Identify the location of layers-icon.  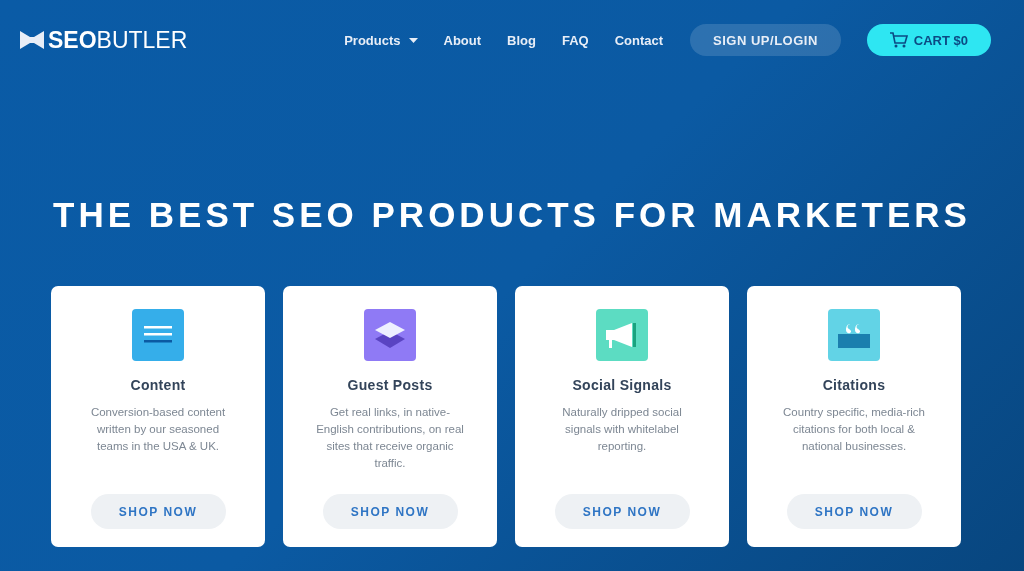
(390, 335).